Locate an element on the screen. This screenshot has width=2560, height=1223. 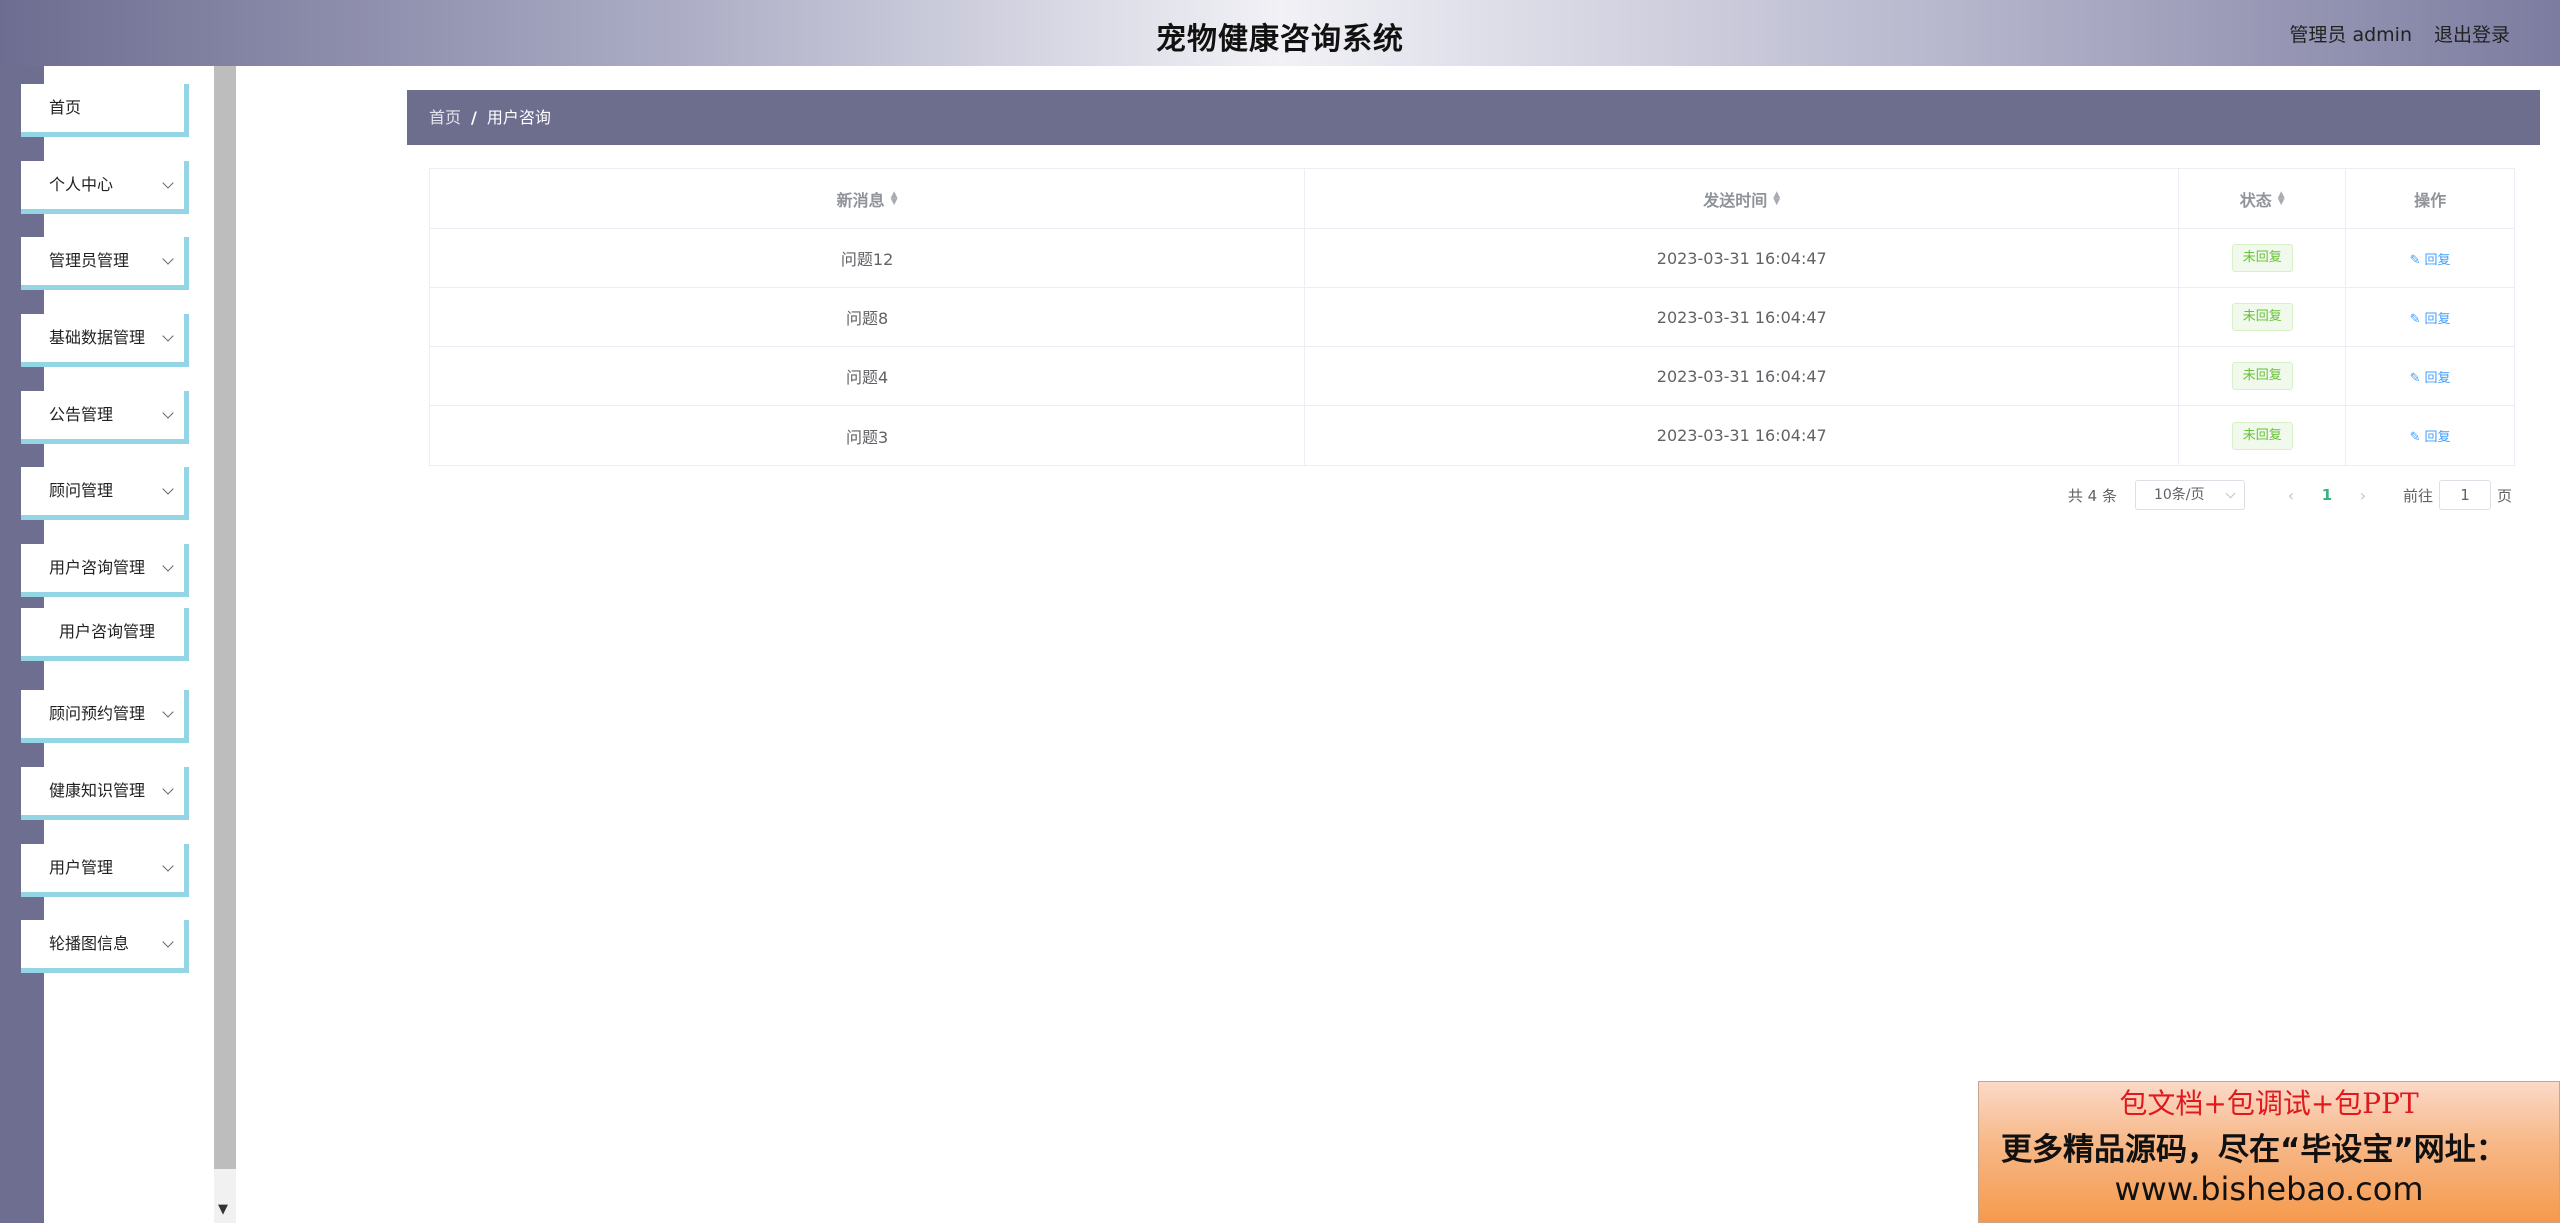
sidebar-item-label: 用户管理 is located at coordinates (81, 867).